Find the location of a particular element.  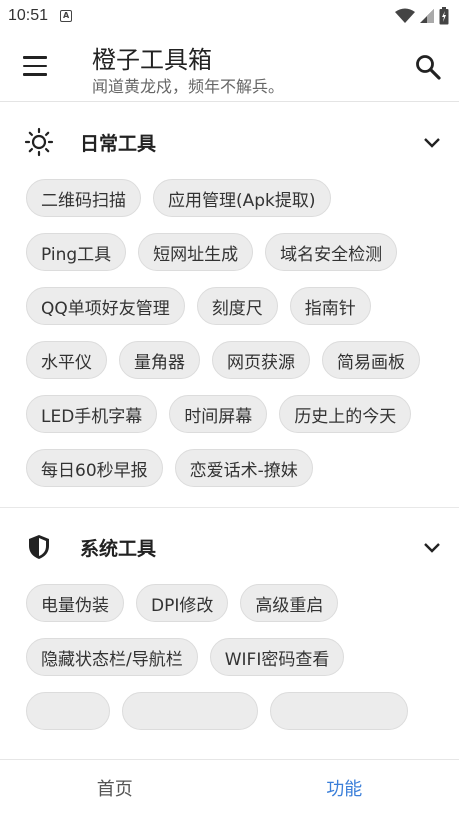

tool-chip: 刻度尺 is located at coordinates (237, 306).